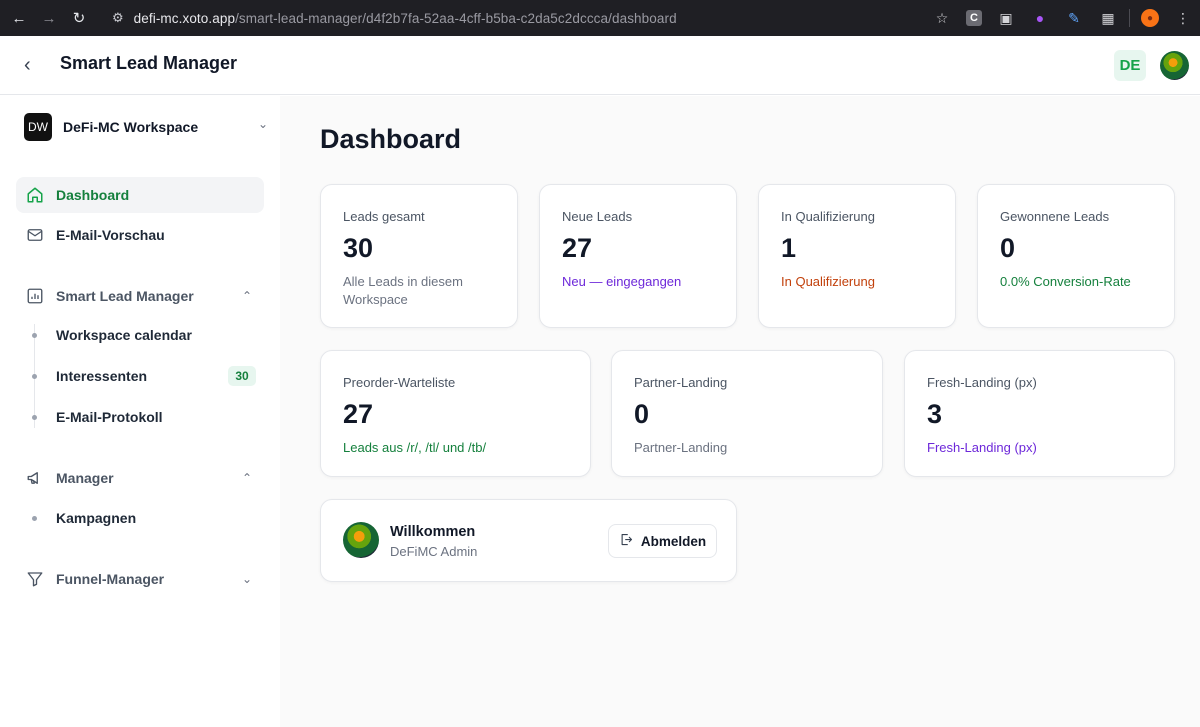  Describe the element at coordinates (391, 139) in the screenshot. I see `page-title: Dashboard` at that location.